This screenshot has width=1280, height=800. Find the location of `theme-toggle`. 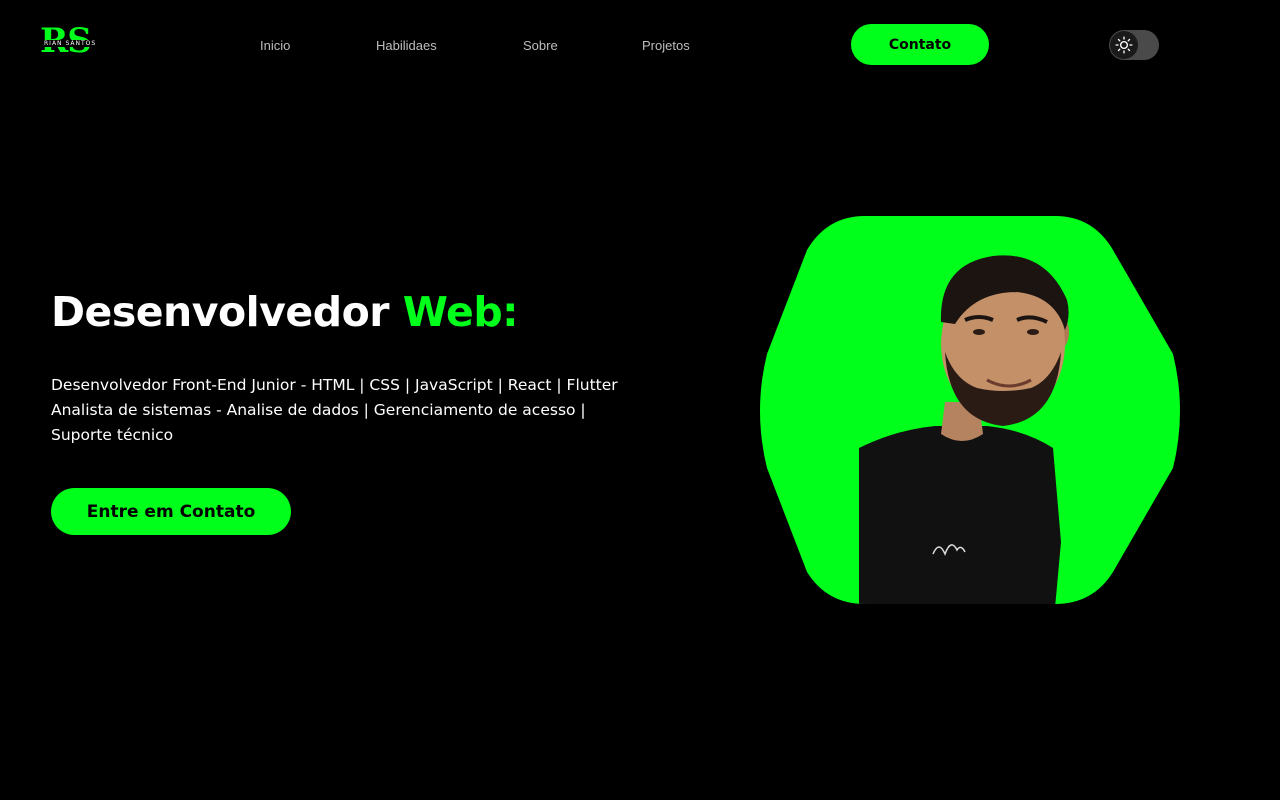

theme-toggle is located at coordinates (1134, 45).